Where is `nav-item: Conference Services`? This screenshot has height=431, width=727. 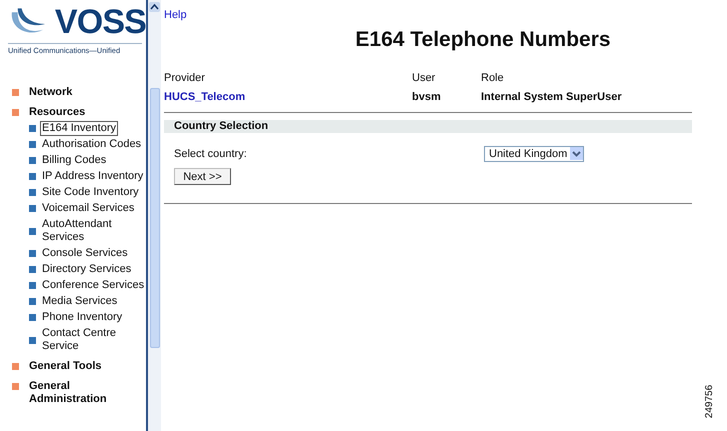 nav-item: Conference Services is located at coordinates (93, 285).